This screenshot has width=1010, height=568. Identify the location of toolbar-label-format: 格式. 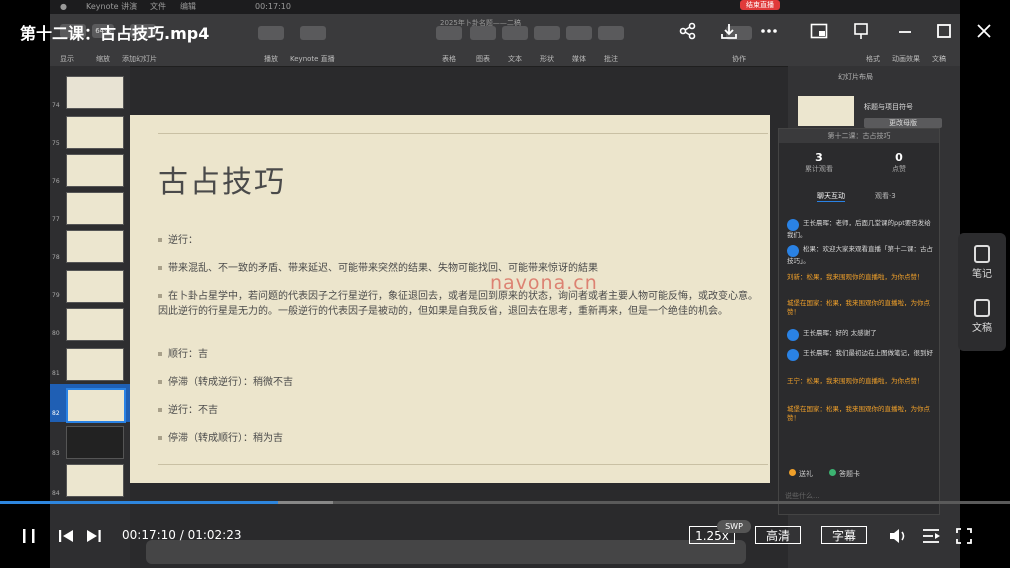
(873, 59).